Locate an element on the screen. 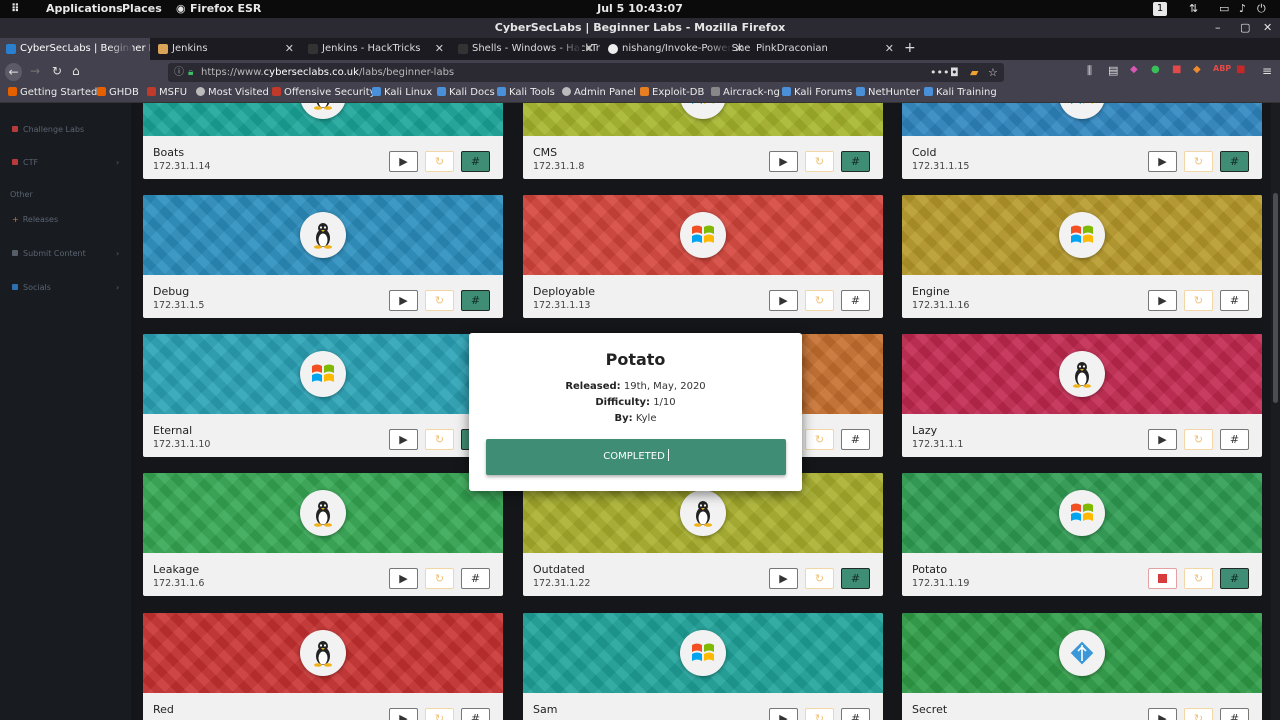  pocket-icon: ◘ is located at coordinates (954, 72).